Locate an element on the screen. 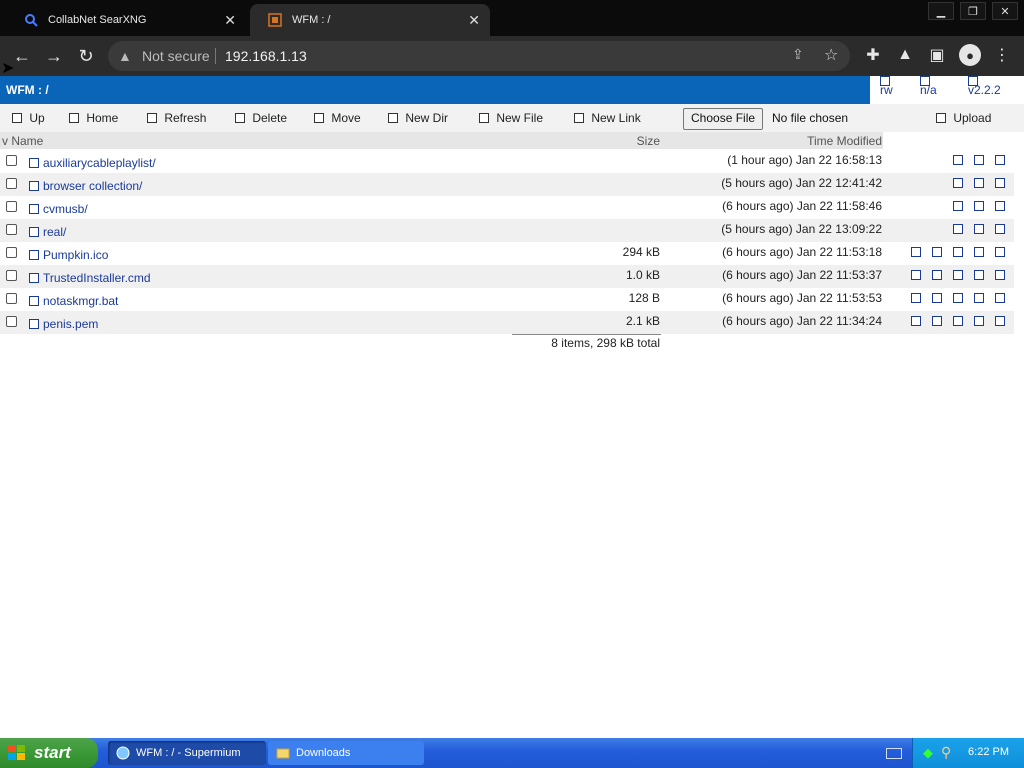  up-button: Up is located at coordinates (28, 118).